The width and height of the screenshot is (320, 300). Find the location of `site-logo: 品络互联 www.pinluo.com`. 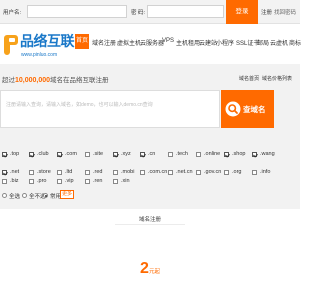

site-logo: 品络互联 www.pinluo.com is located at coordinates (39, 48).